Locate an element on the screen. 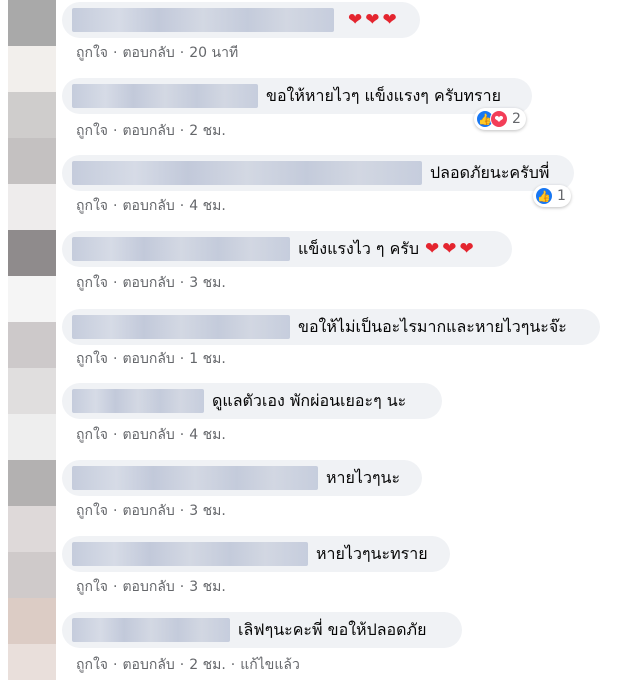 The height and width of the screenshot is (680, 643). comment-bubble: ขอให้ไม่เป็นอะไรมากและหายไวๆนะจ๊ะ is located at coordinates (331, 327).